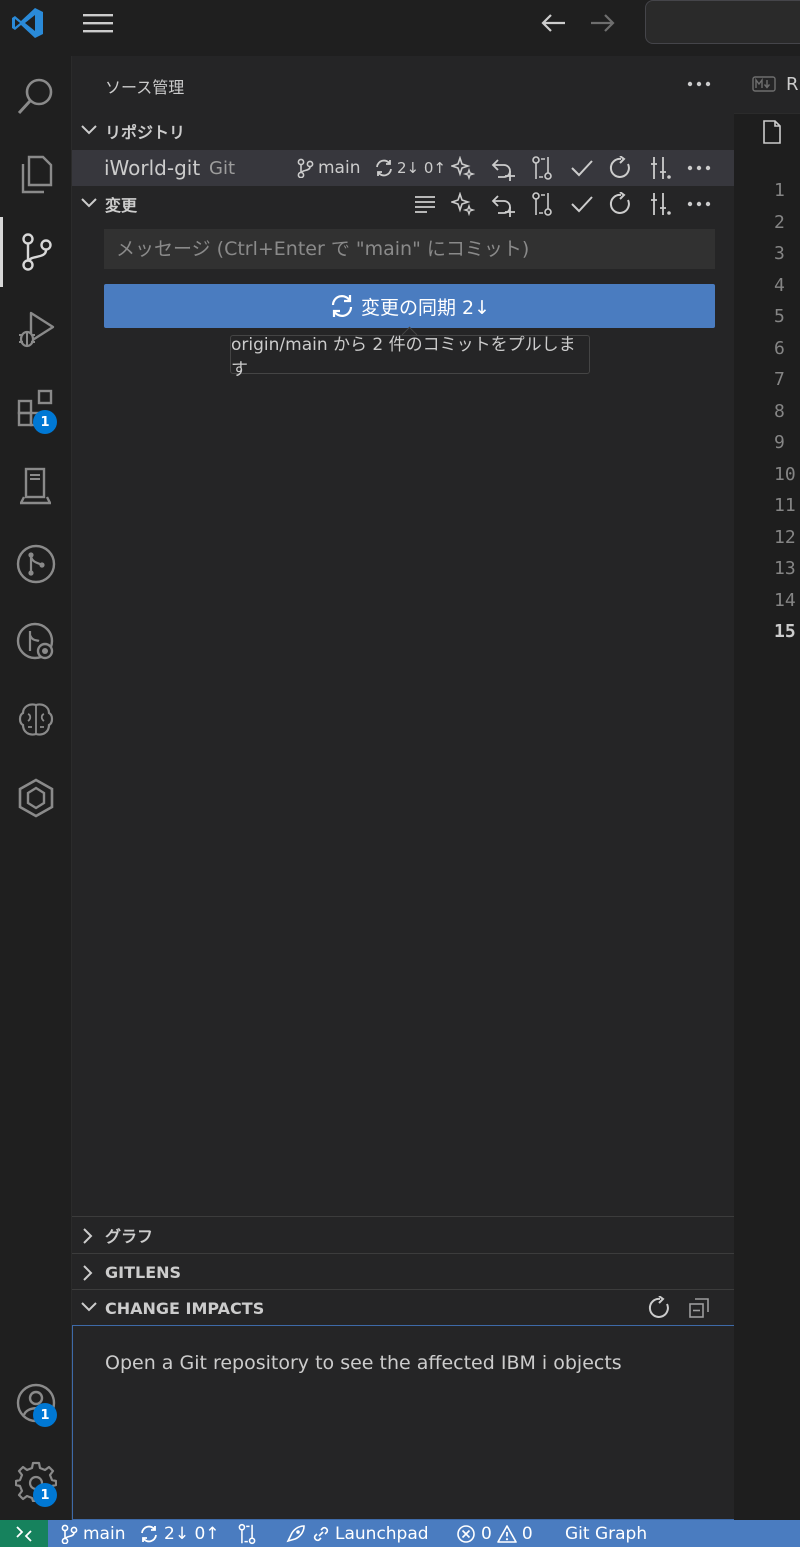 The image size is (800, 1547). I want to click on sync-tooltip: origin/main から 2 件のコミットをプルします, so click(410, 357).